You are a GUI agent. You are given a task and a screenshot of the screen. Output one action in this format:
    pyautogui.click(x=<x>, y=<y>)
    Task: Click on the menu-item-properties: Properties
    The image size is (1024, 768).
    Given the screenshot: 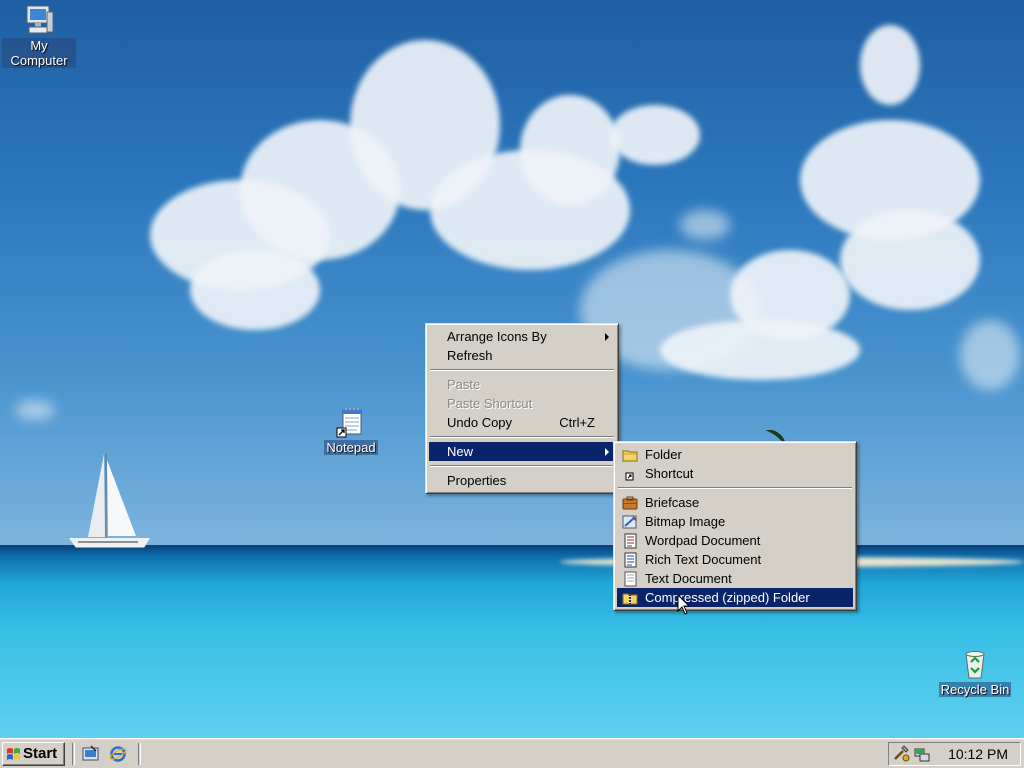 What is the action you would take?
    pyautogui.click(x=522, y=480)
    